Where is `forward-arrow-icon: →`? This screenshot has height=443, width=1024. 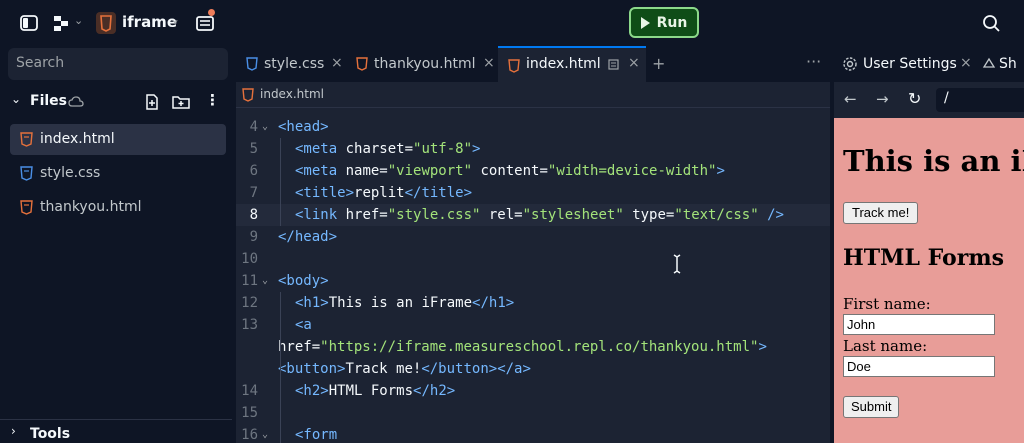
forward-arrow-icon: → is located at coordinates (882, 99).